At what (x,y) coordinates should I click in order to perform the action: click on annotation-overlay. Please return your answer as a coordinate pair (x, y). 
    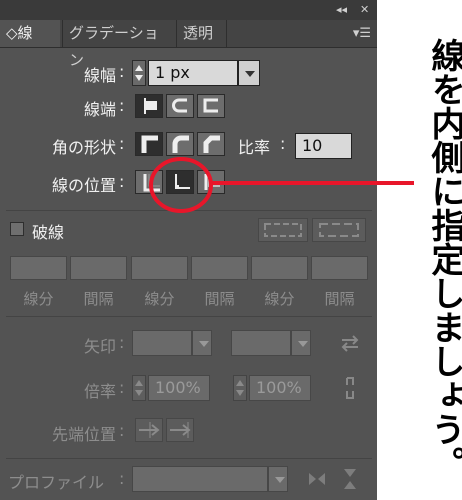
    Looking at the image, I should click on (281, 185).